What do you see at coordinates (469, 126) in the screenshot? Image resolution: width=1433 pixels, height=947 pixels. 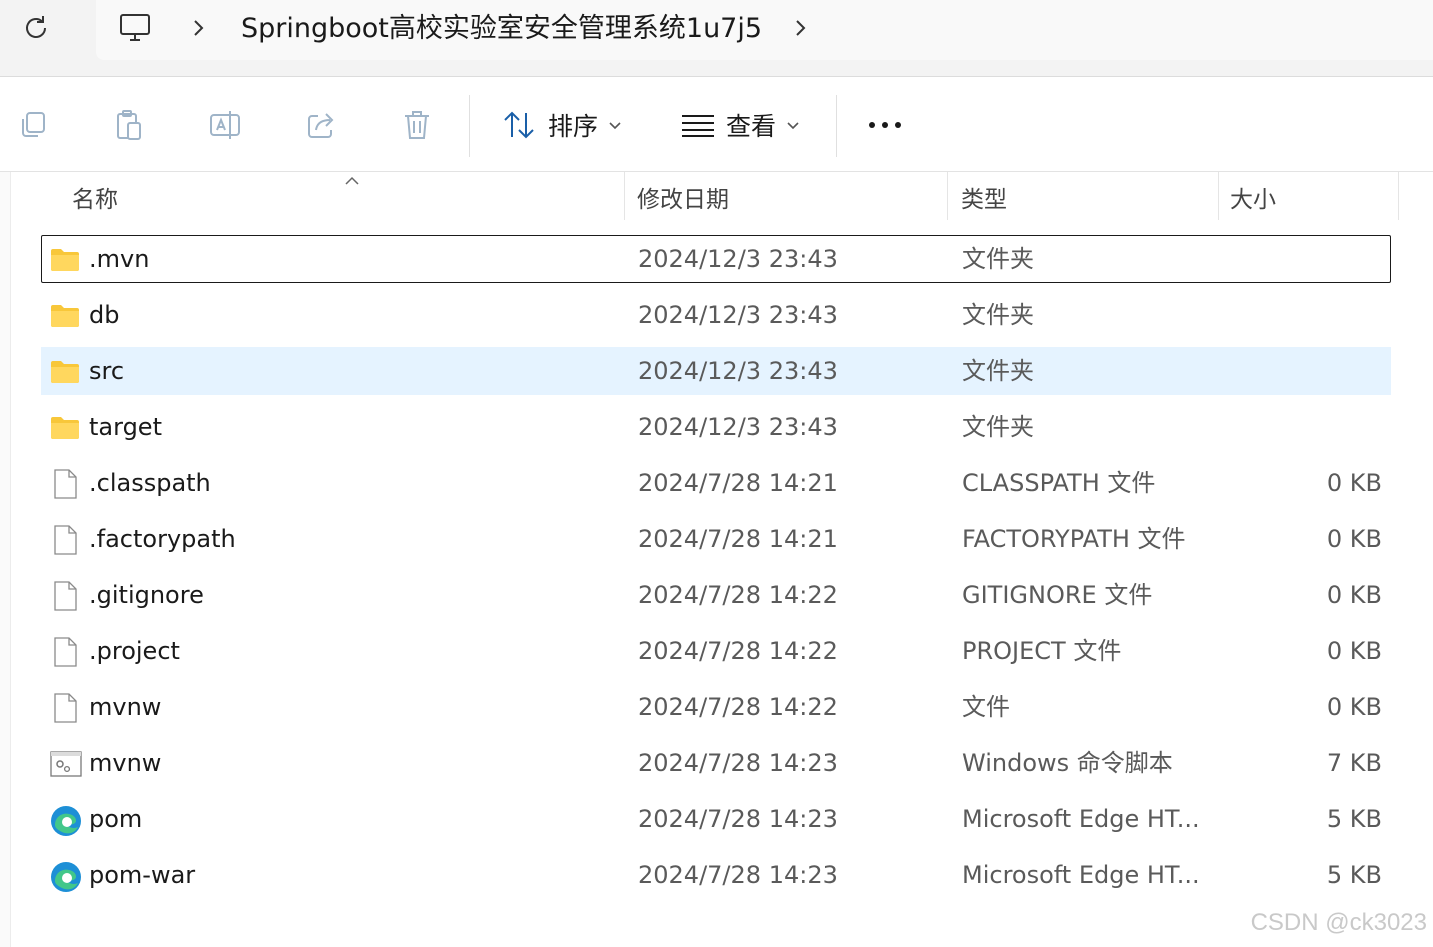 I see `toolbar-divider` at bounding box center [469, 126].